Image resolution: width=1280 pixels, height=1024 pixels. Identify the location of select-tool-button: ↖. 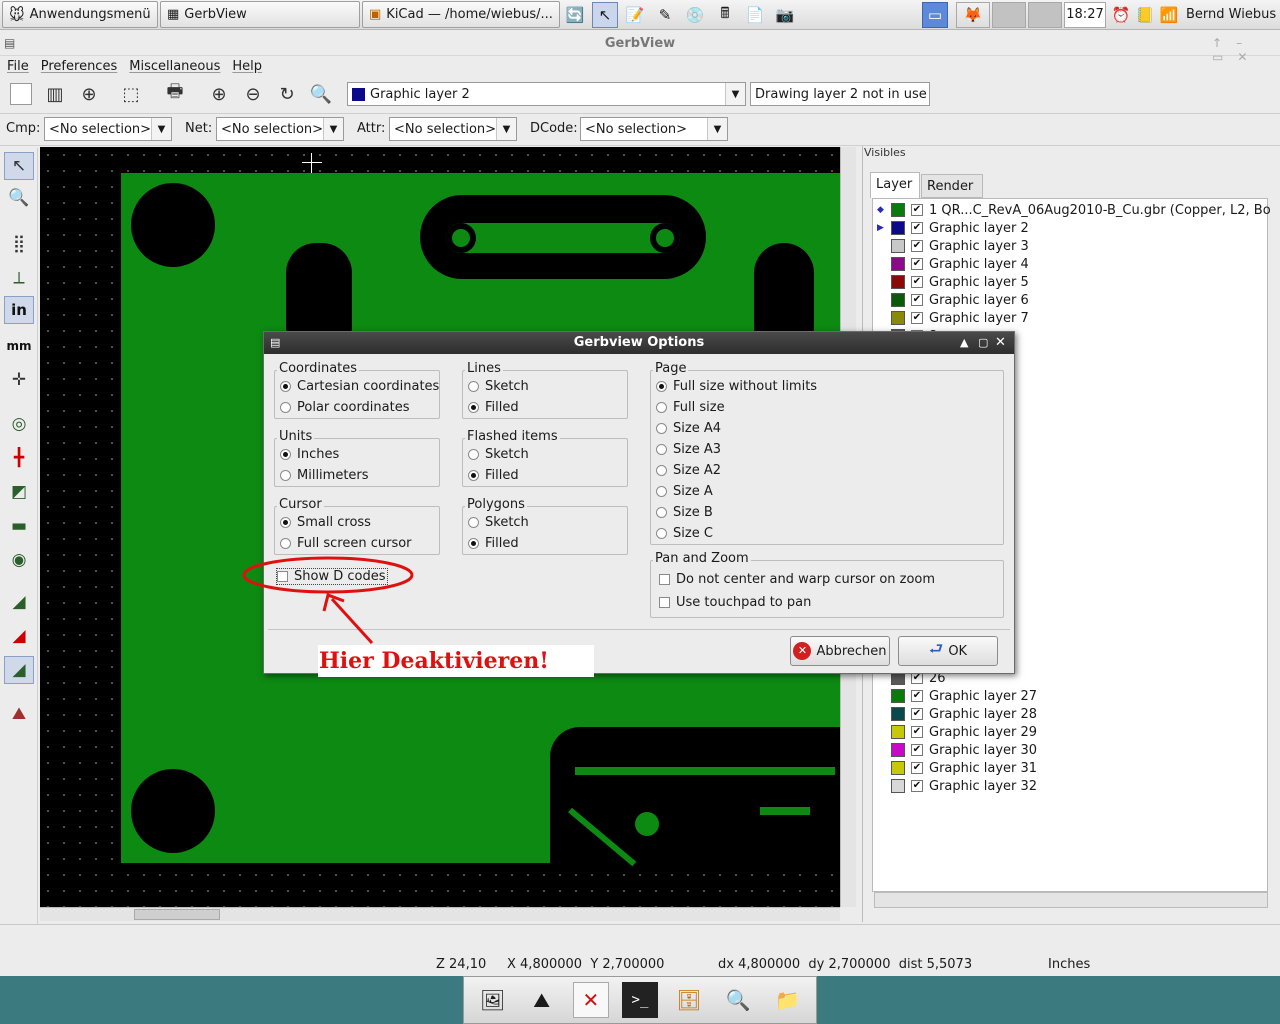
(19, 166).